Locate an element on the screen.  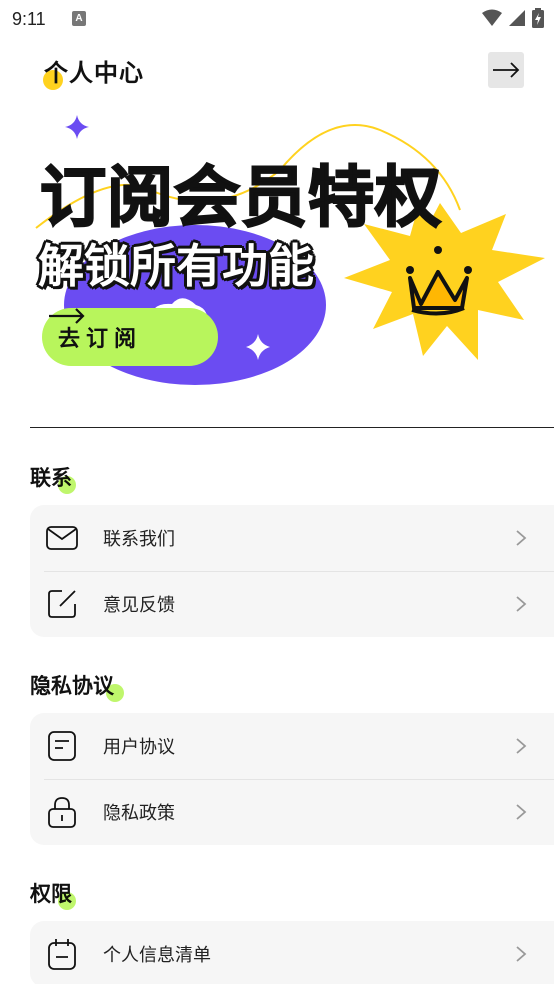
cell-signal-icon is located at coordinates (517, 18).